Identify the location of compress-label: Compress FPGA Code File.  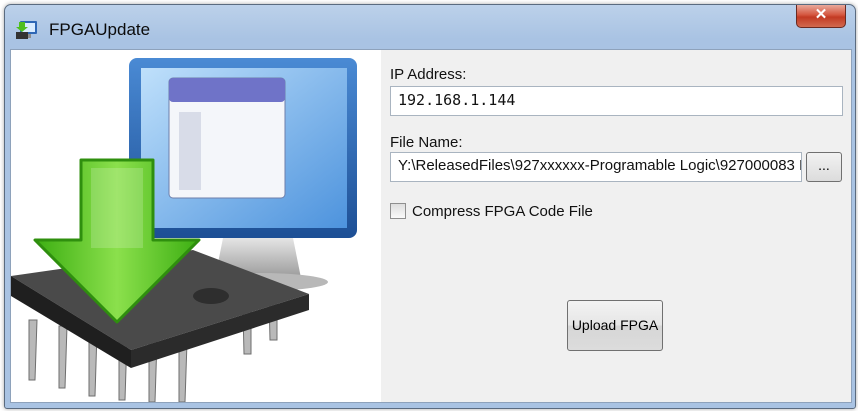
(502, 211).